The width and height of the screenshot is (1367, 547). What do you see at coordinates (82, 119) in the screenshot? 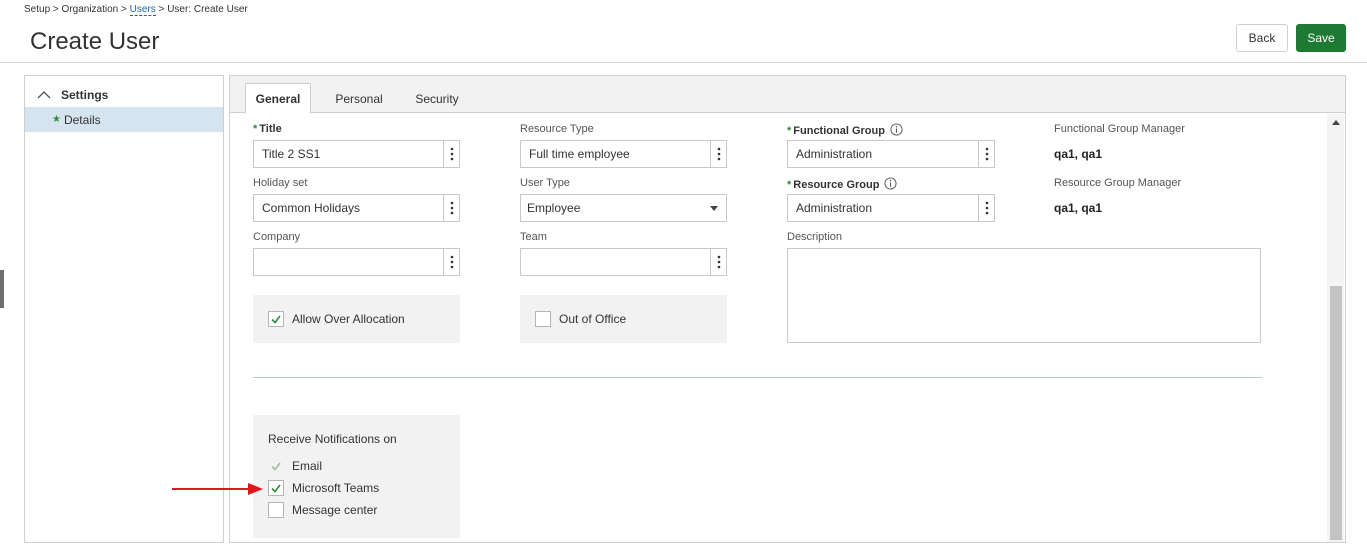
I see `sidebar-item-label: Details` at bounding box center [82, 119].